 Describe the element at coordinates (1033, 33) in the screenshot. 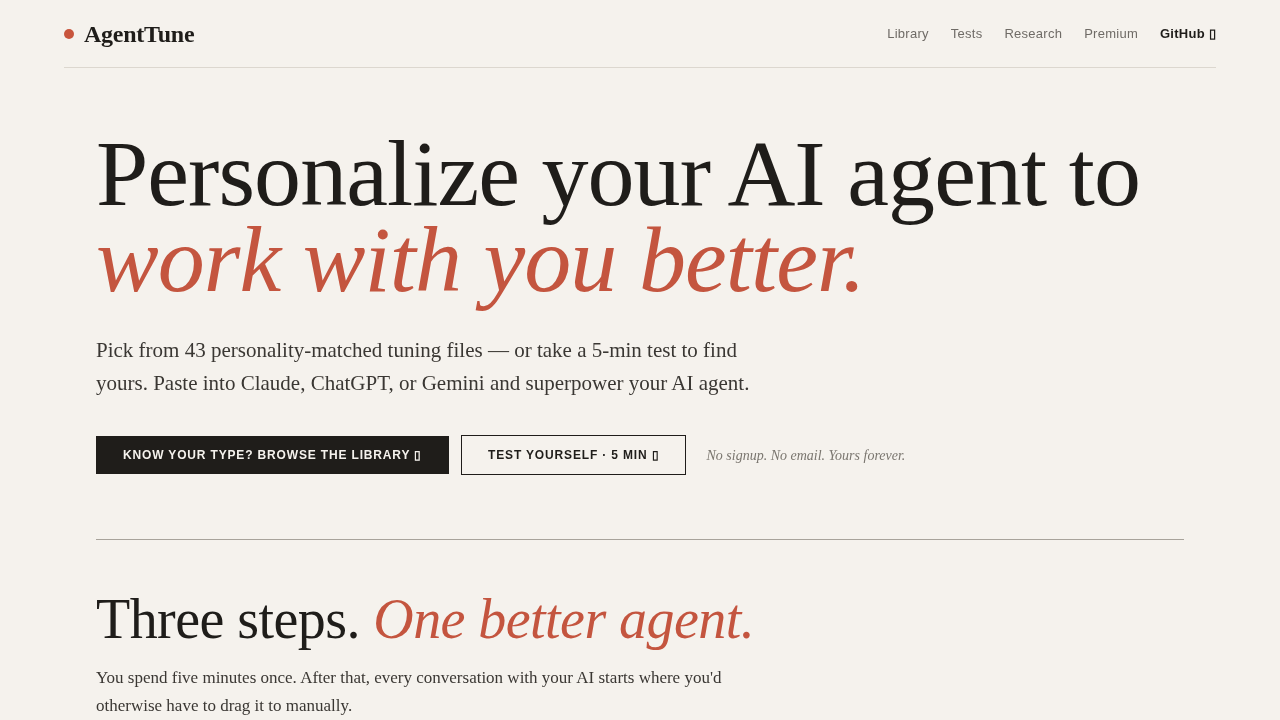

I see `nav-link: Research` at that location.